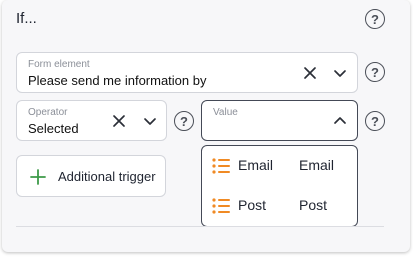  What do you see at coordinates (53, 128) in the screenshot?
I see `operator-value: Selected` at bounding box center [53, 128].